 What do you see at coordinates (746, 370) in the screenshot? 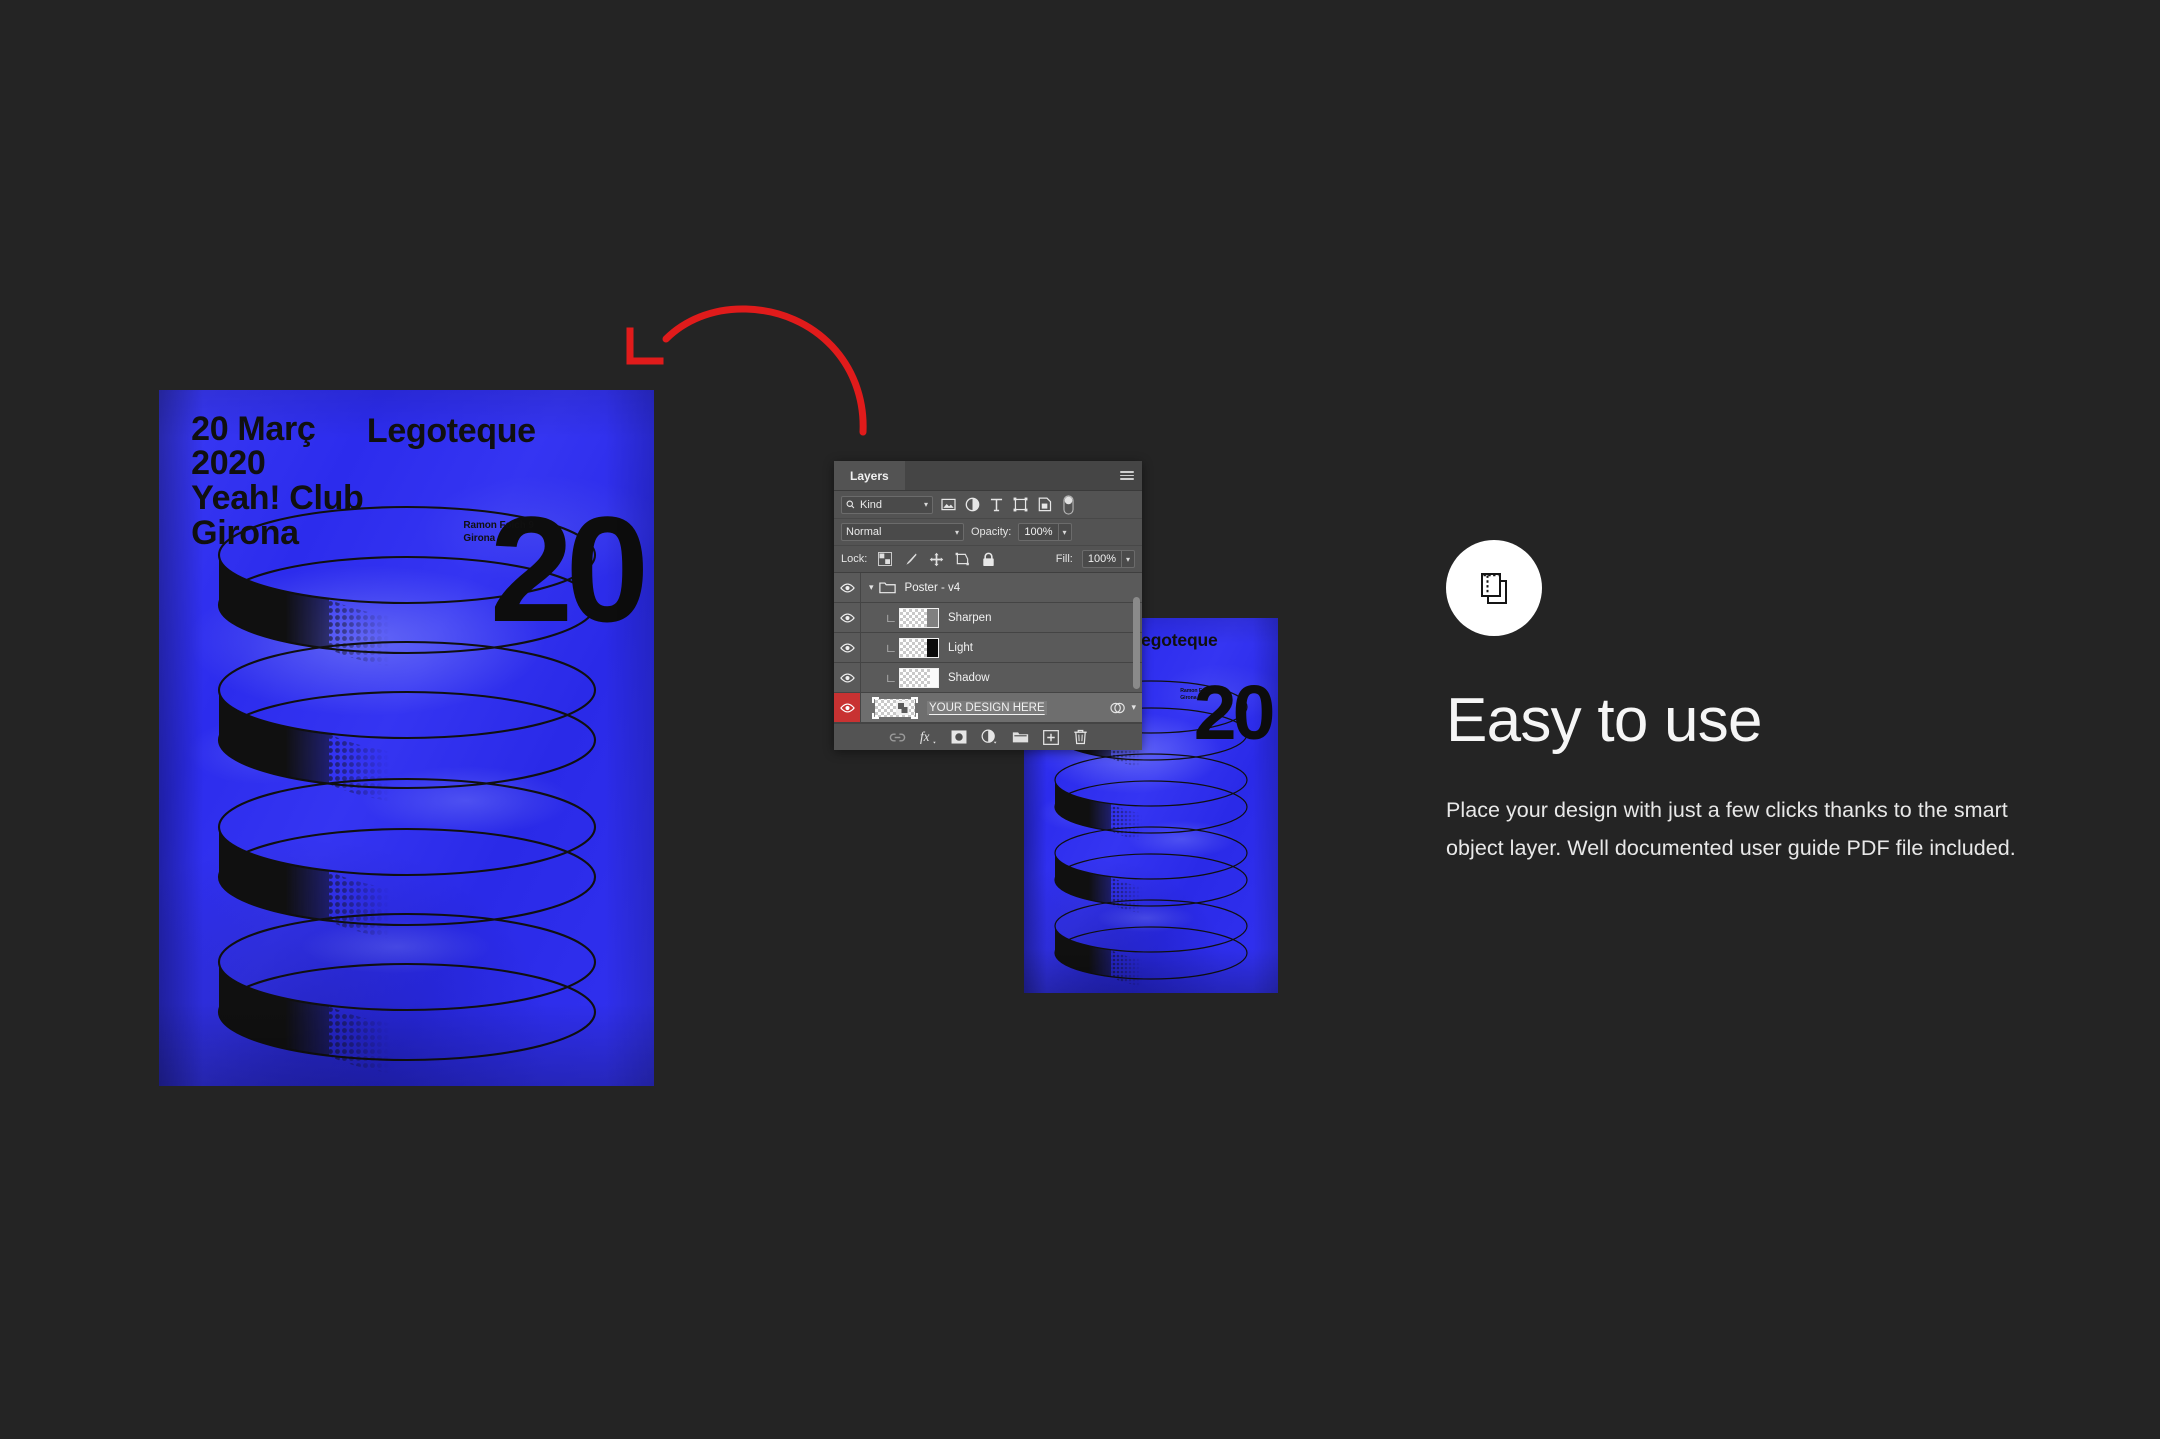
I see `curved-arrow-annotation` at bounding box center [746, 370].